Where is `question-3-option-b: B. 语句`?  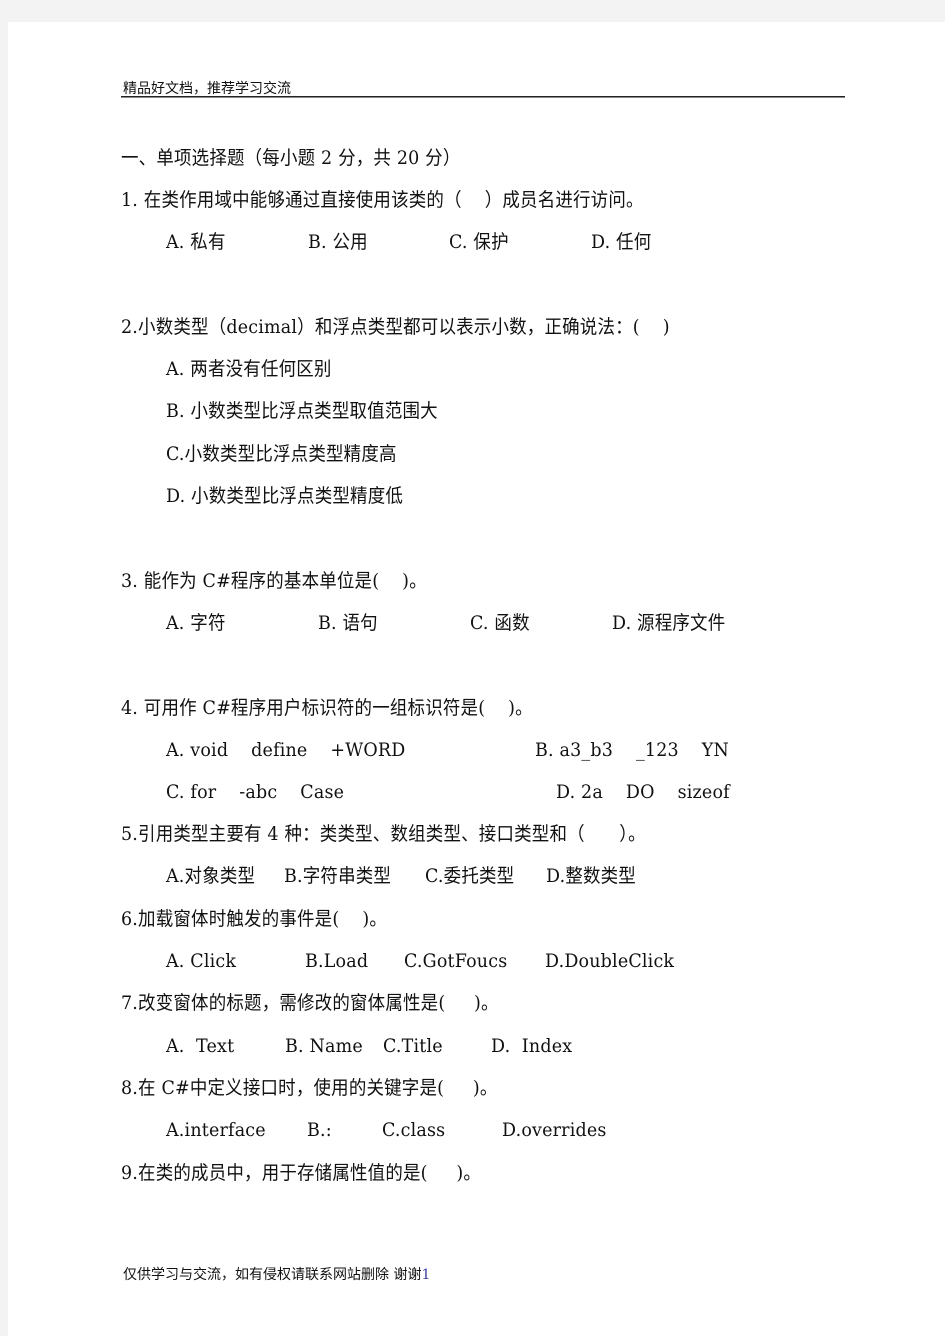 question-3-option-b: B. 语句 is located at coordinates (348, 623).